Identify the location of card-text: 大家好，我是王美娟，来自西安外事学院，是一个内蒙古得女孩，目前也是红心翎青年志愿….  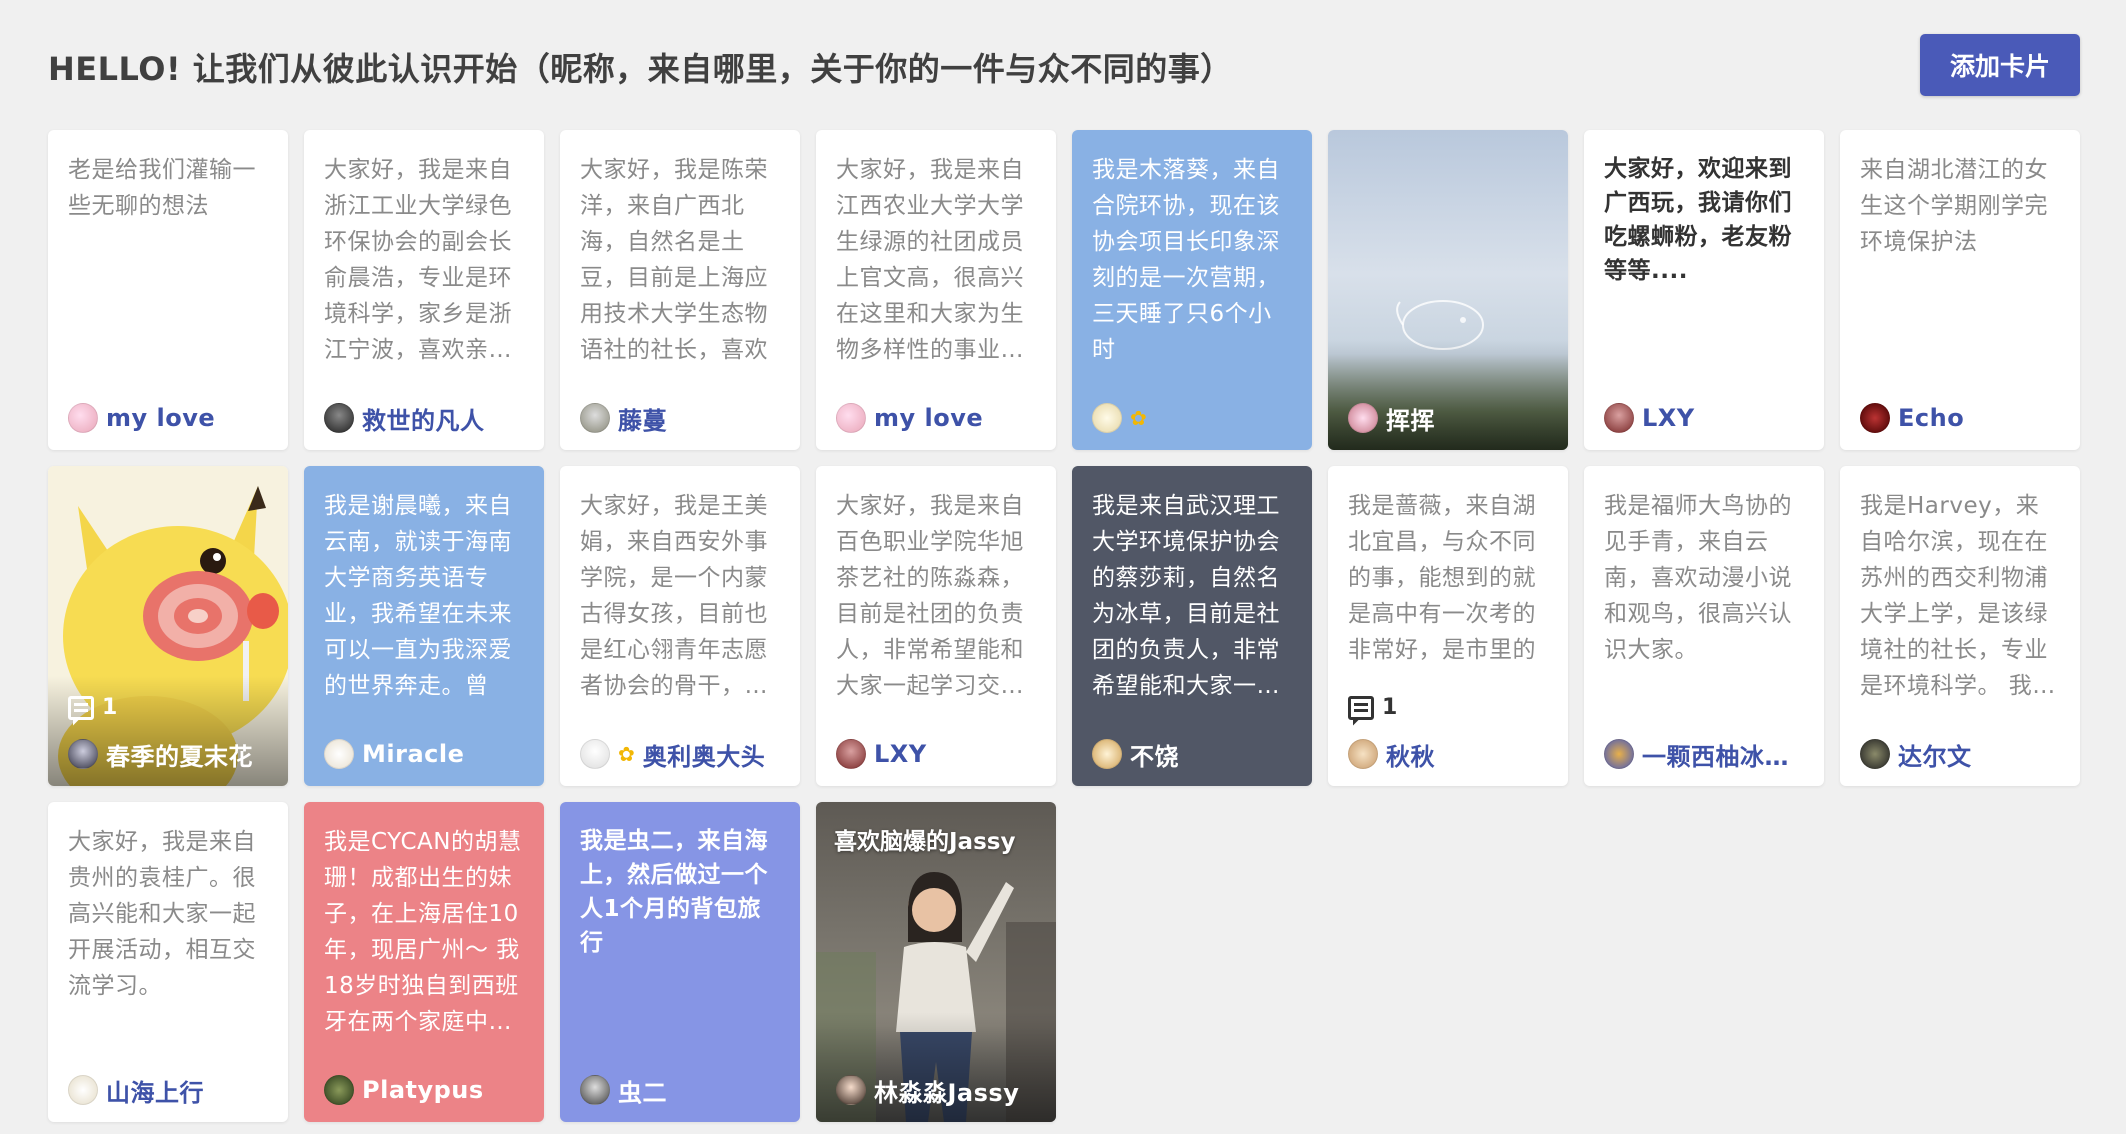
(674, 596).